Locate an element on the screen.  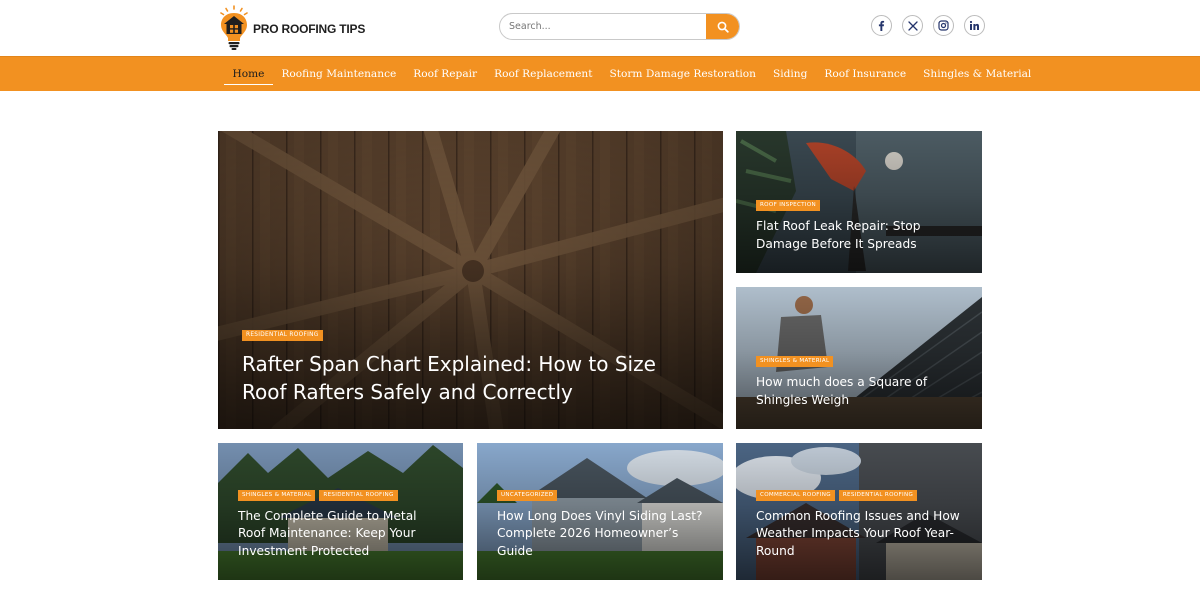
post-tags: ROOF INSPECTION is located at coordinates (861, 205).